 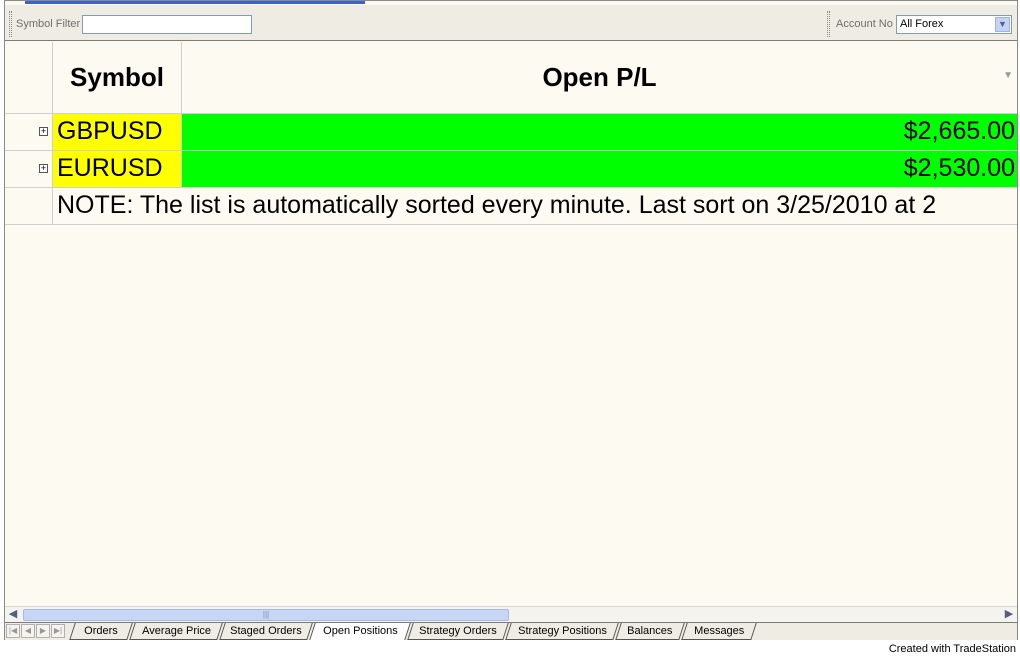 I want to click on open-pl-cell: $2,665.00, so click(x=599, y=132).